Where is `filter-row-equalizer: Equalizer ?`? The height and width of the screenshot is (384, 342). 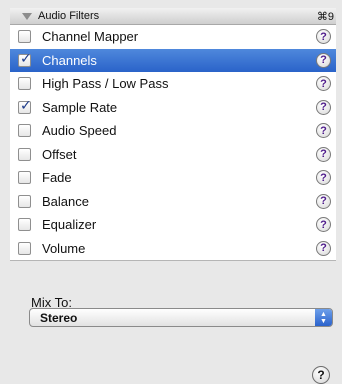 filter-row-equalizer: Equalizer ? is located at coordinates (173, 225).